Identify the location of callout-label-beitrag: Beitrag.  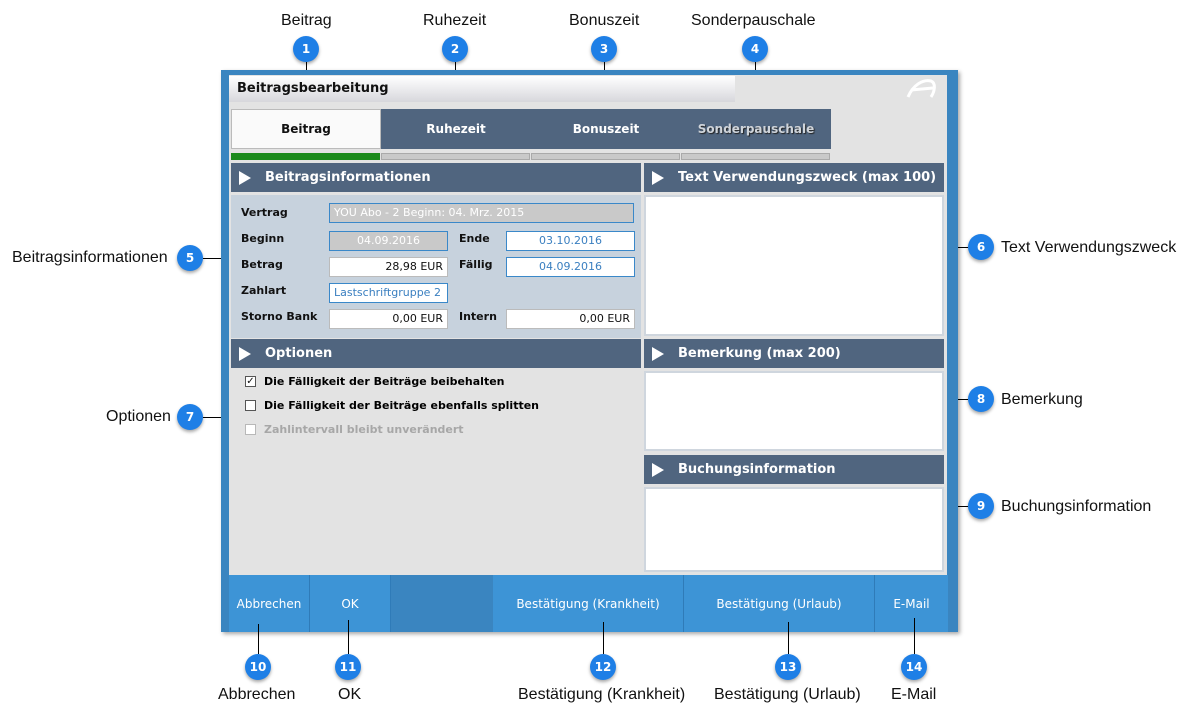
(306, 20).